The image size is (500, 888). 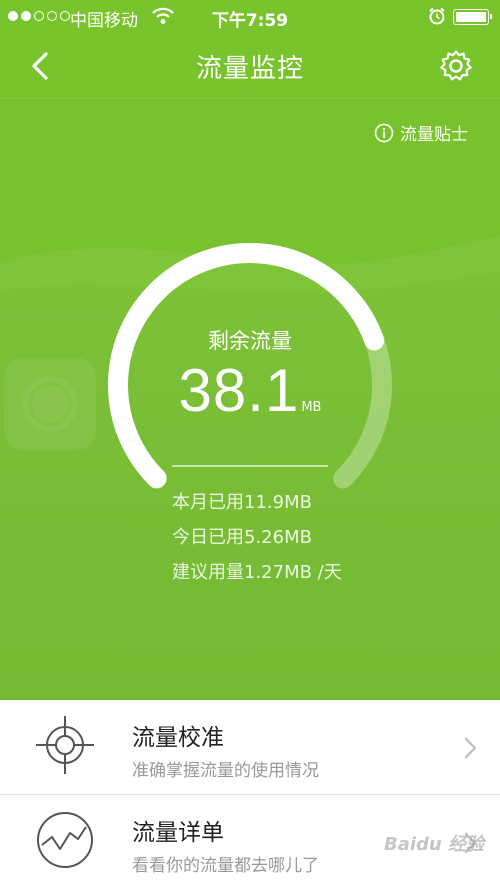 What do you see at coordinates (311, 407) in the screenshot?
I see `remaining-traffic-unit: MB` at bounding box center [311, 407].